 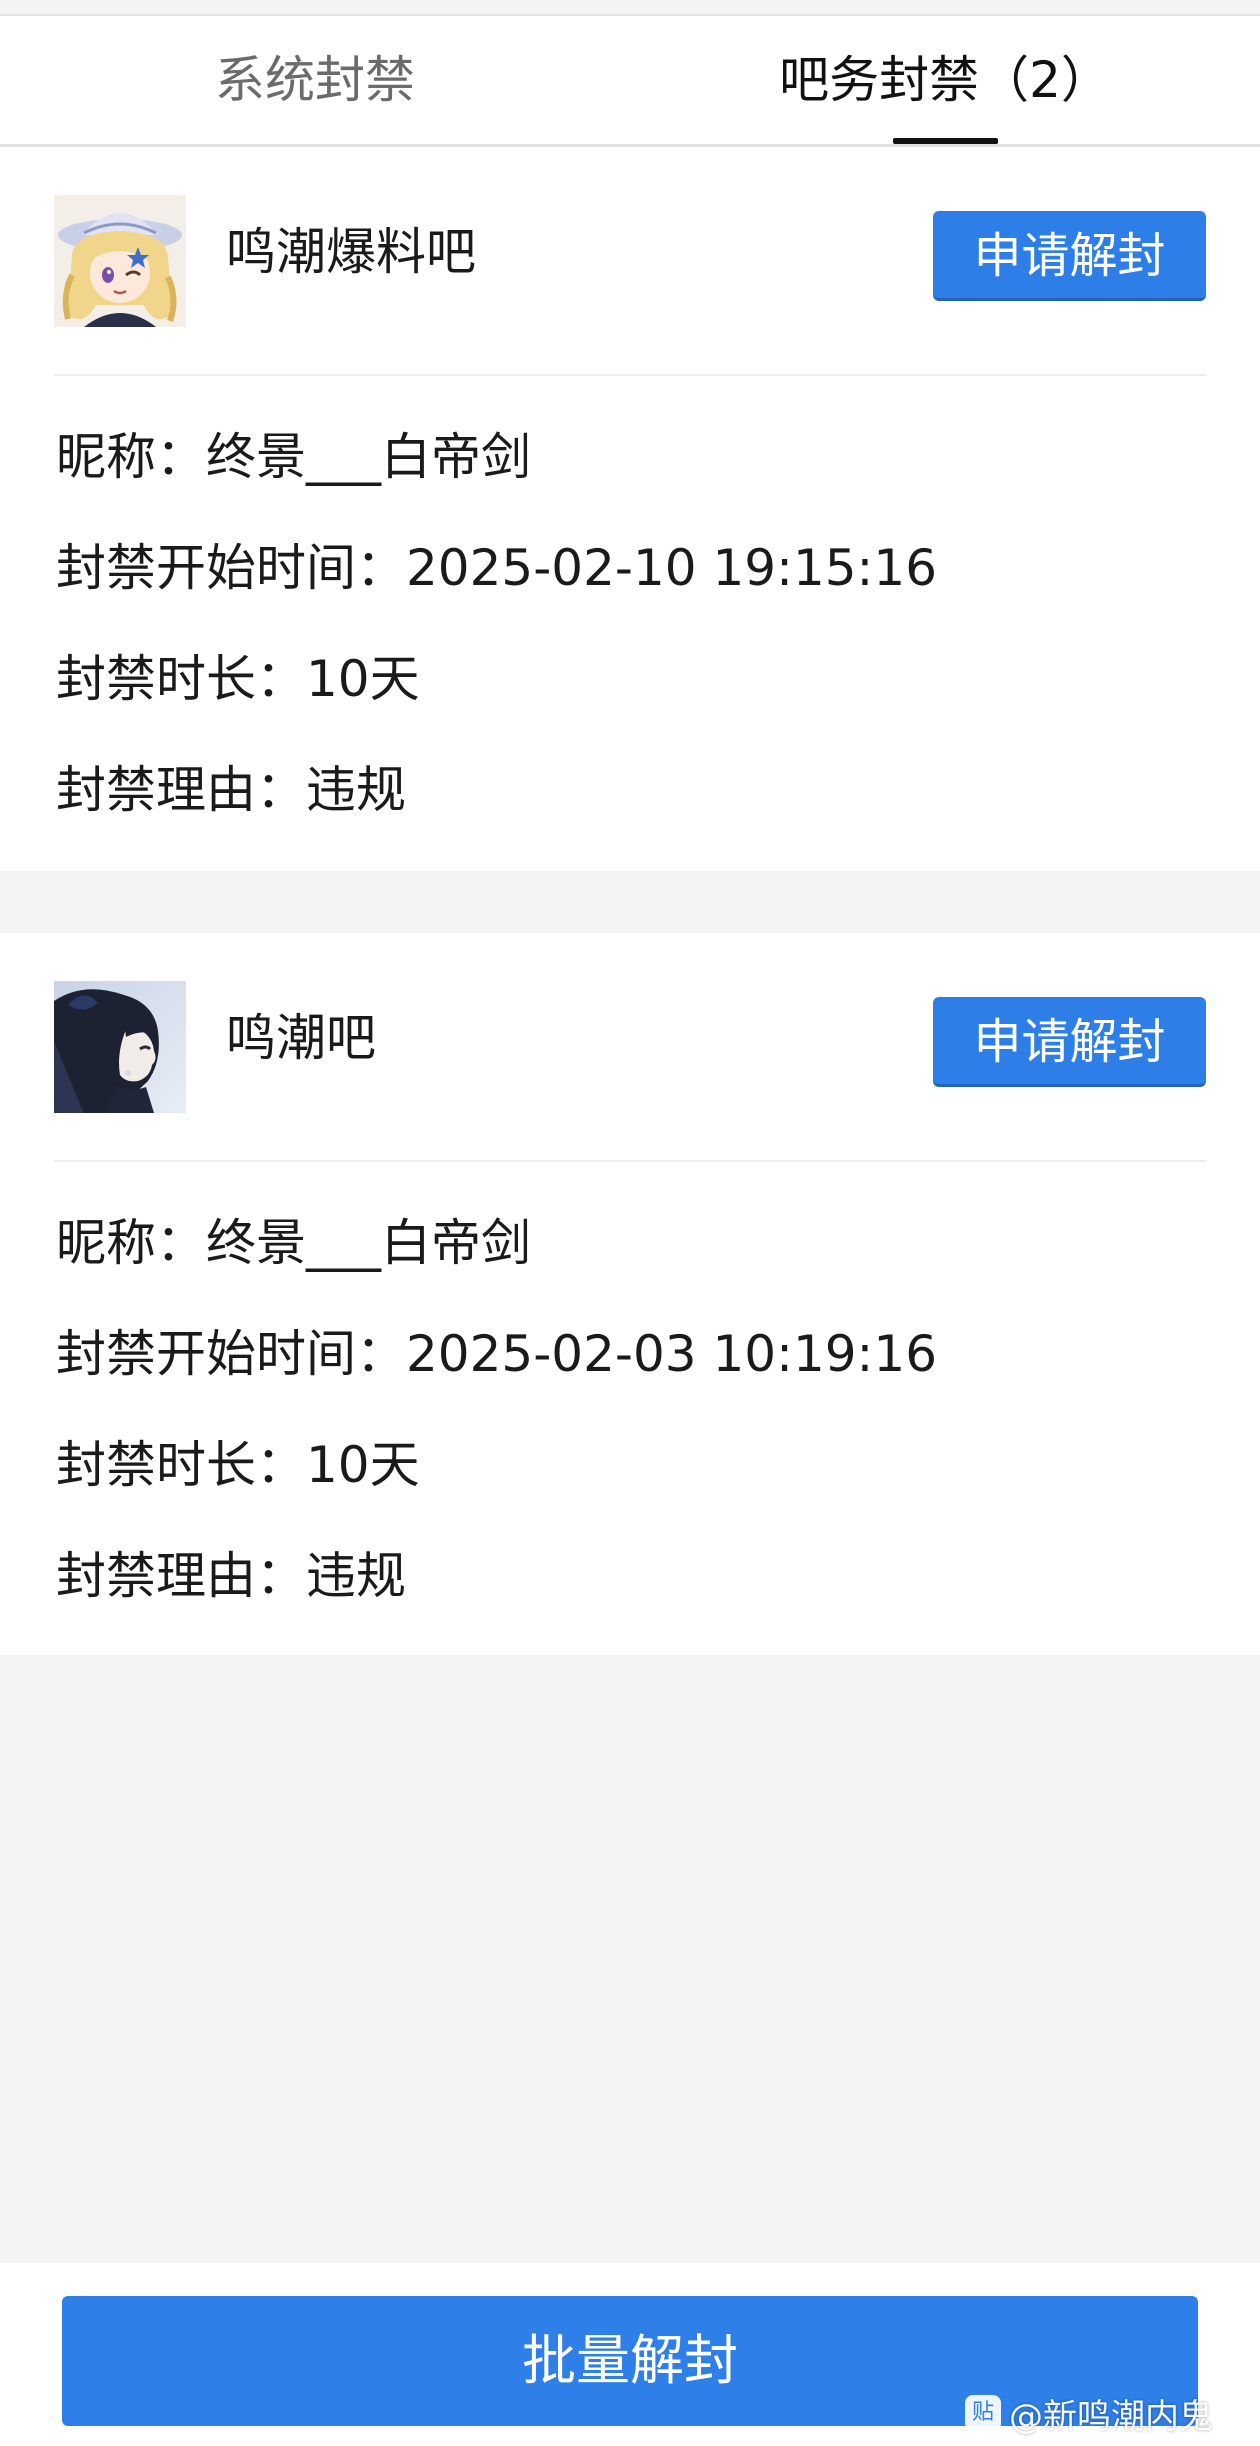 I want to click on status-bar-edge, so click(x=630, y=8).